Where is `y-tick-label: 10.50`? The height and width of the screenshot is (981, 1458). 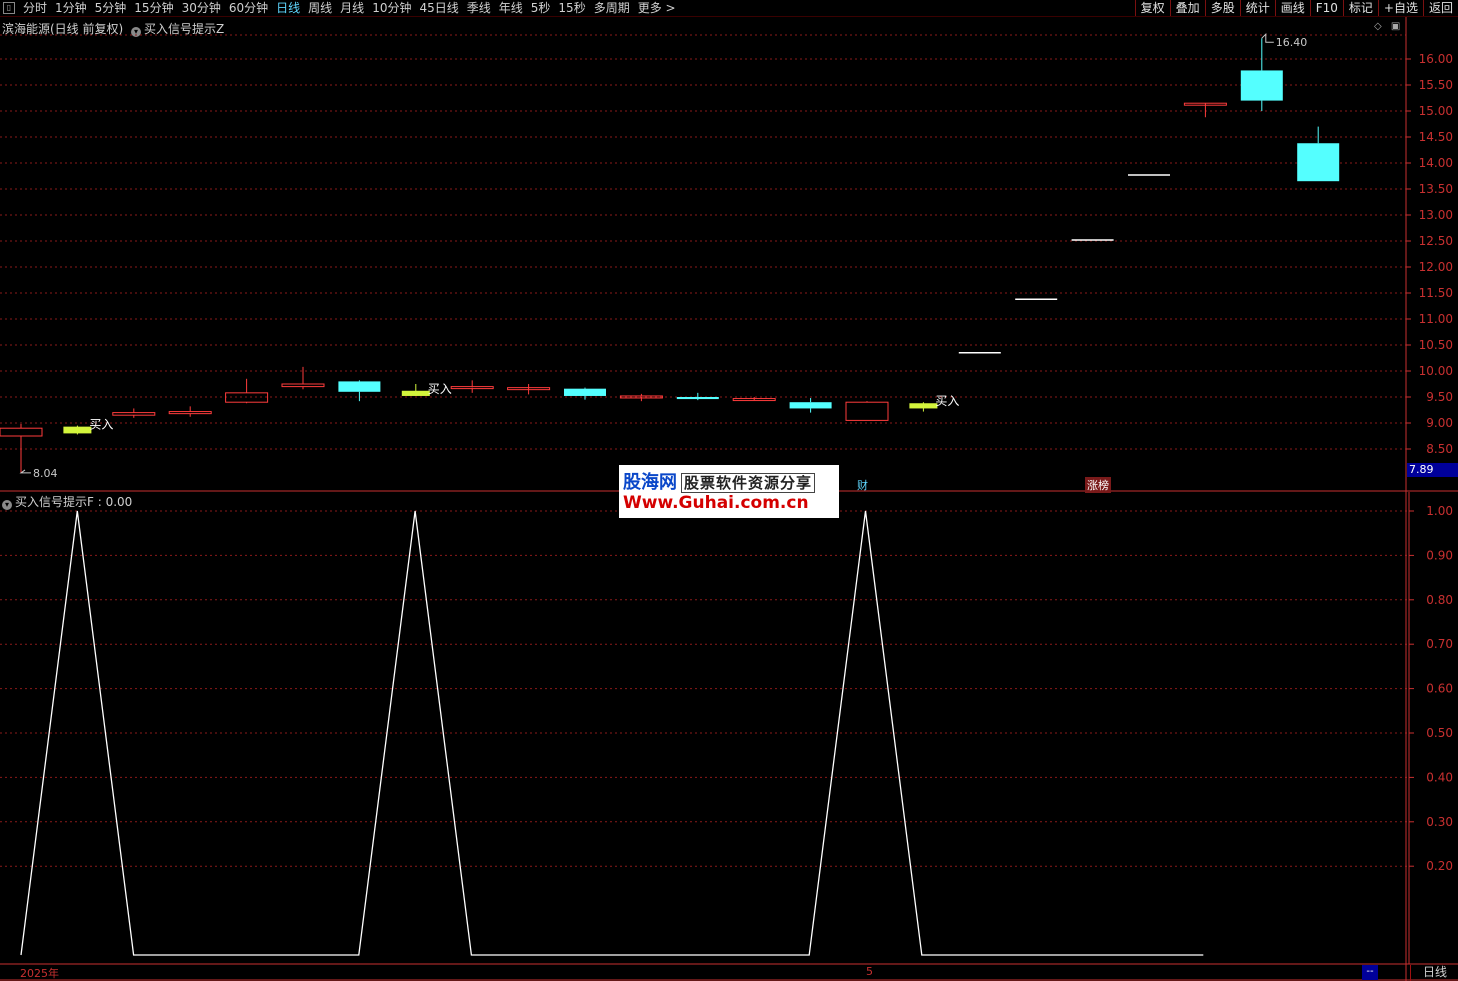
y-tick-label: 10.50 is located at coordinates (1436, 345).